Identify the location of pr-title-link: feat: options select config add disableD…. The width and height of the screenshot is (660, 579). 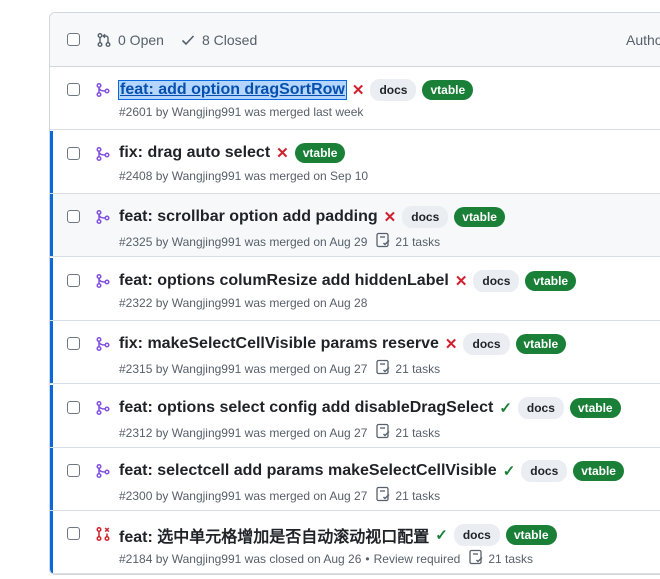
(306, 408).